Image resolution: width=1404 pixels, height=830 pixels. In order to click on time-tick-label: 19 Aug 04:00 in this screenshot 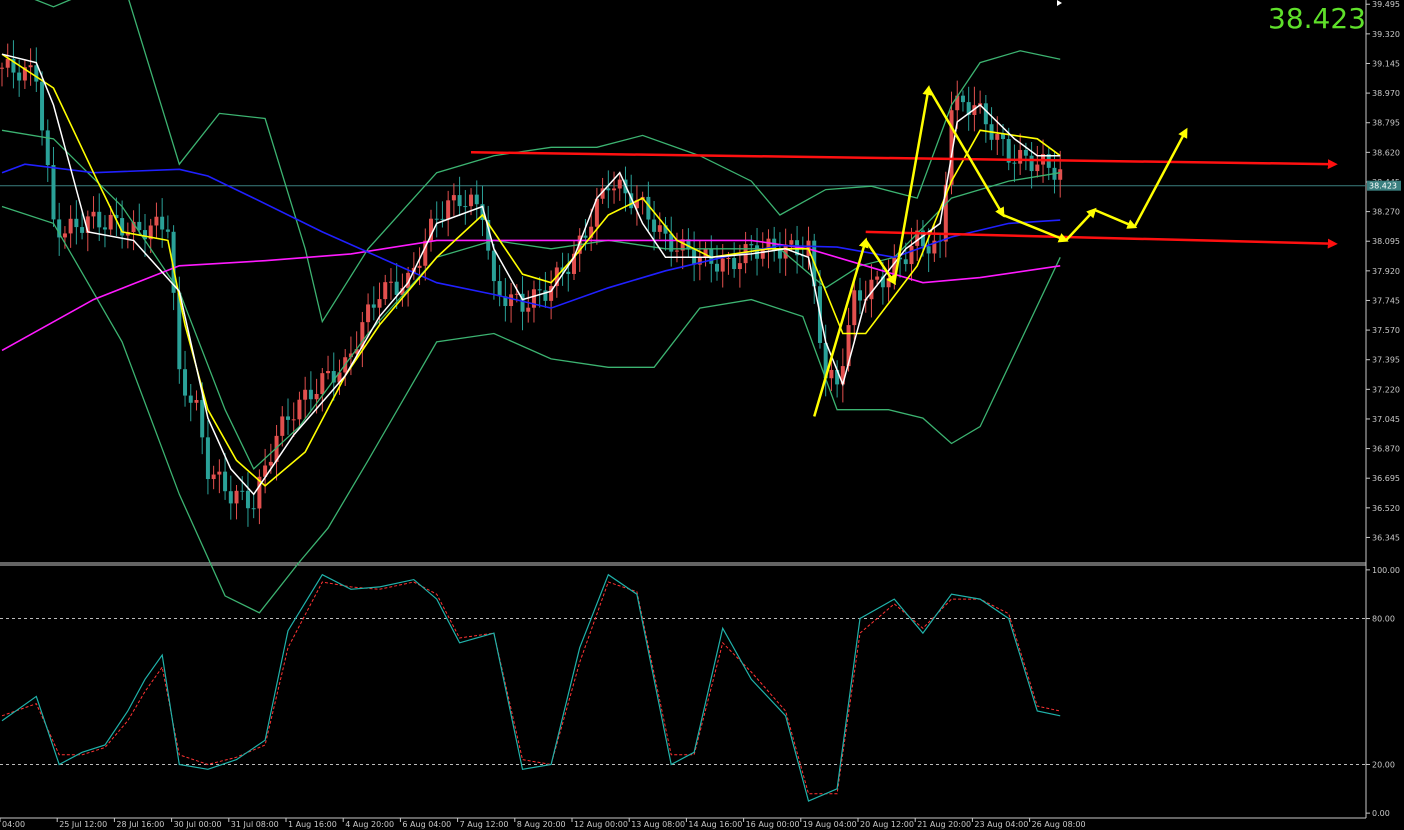, I will do `click(830, 824)`.